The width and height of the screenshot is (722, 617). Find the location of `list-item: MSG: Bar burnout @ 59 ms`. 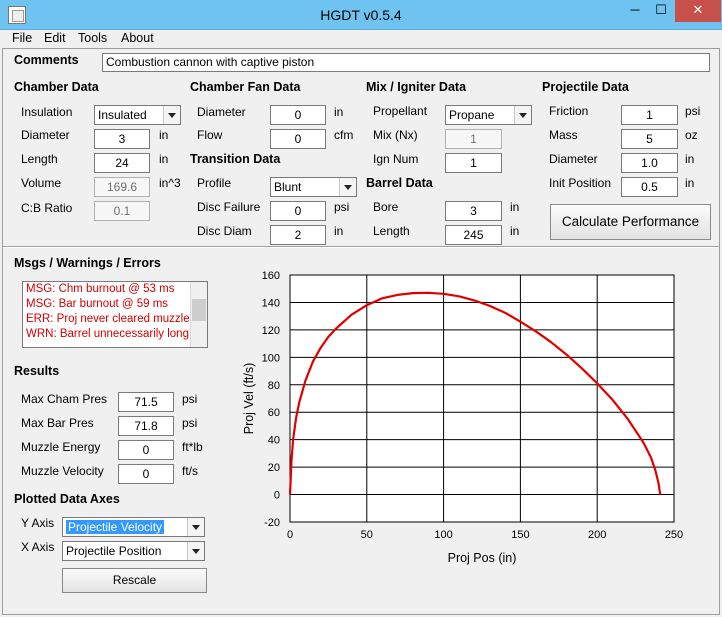

list-item: MSG: Bar burnout @ 59 ms is located at coordinates (97, 304).